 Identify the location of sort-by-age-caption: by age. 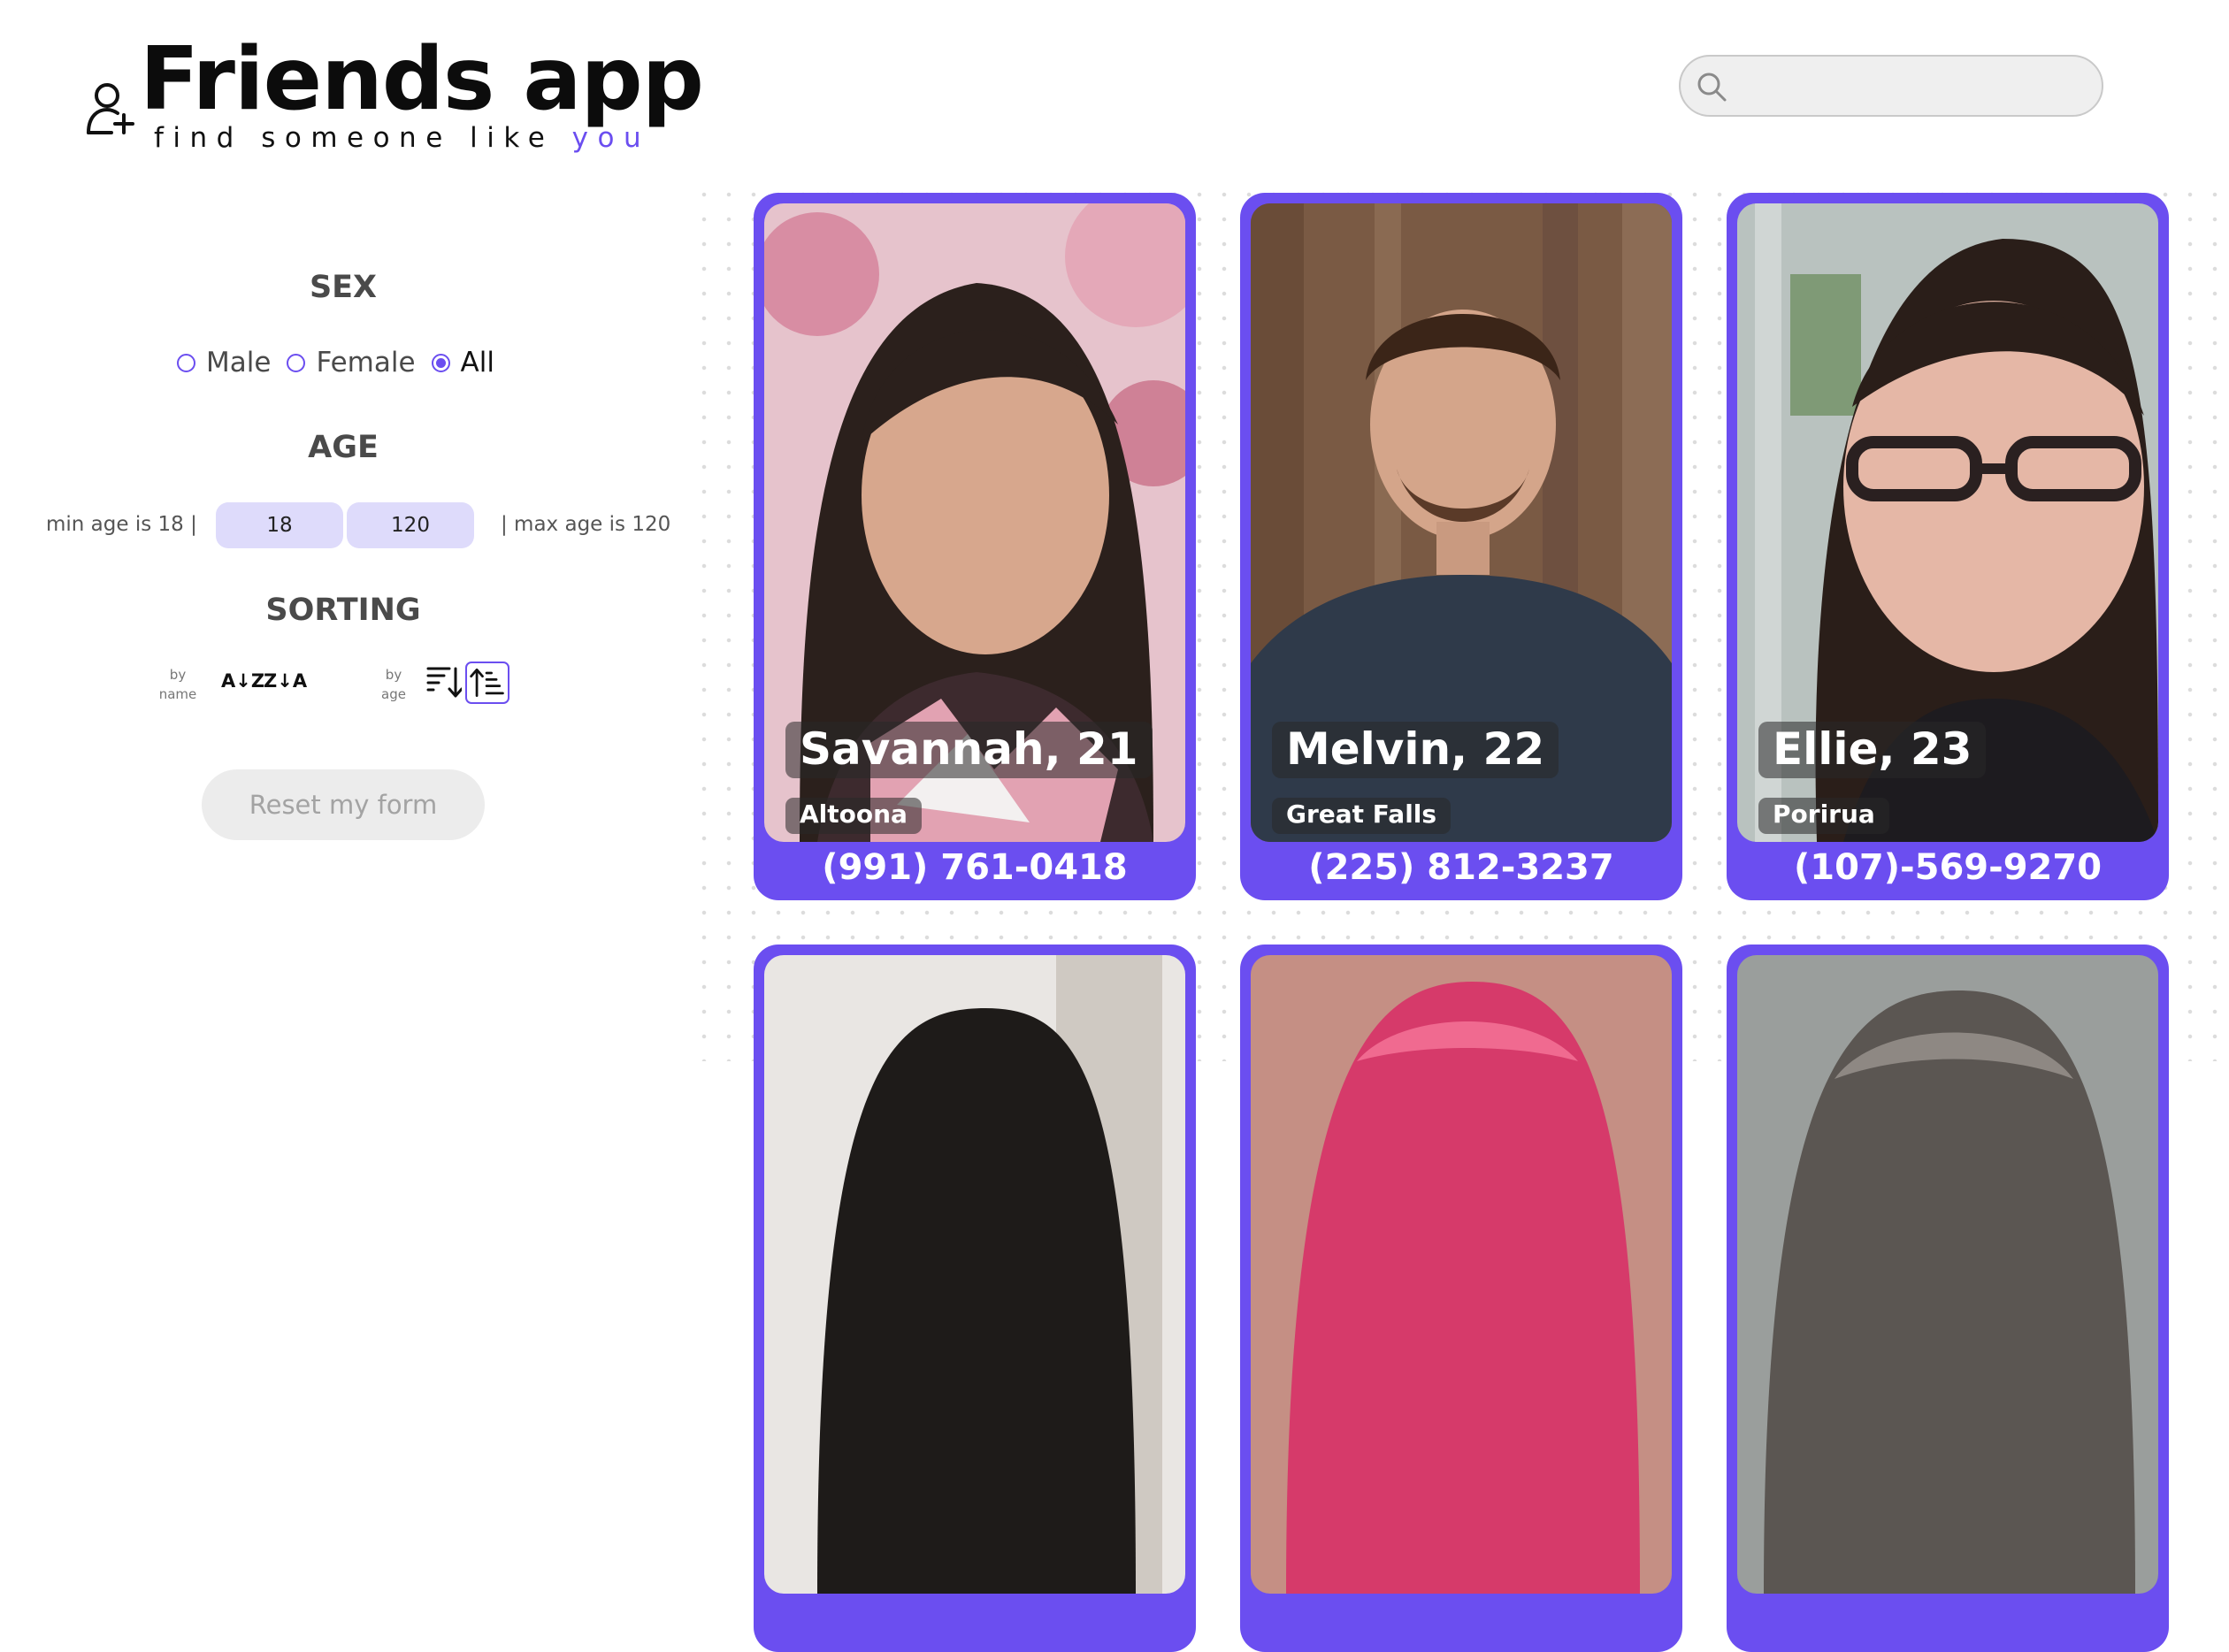
(394, 684).